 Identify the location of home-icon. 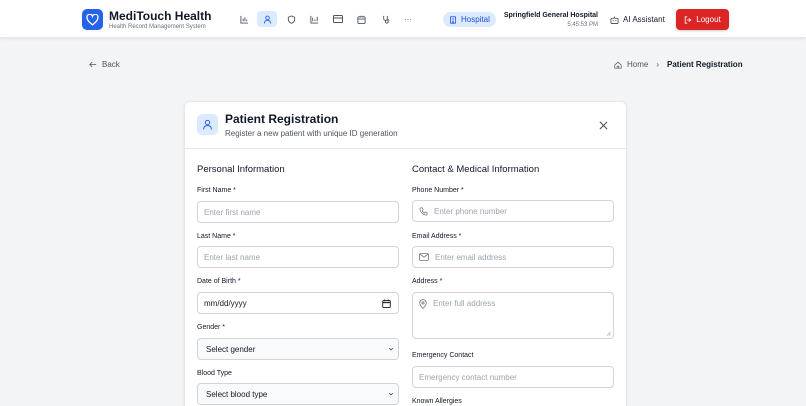
(618, 65).